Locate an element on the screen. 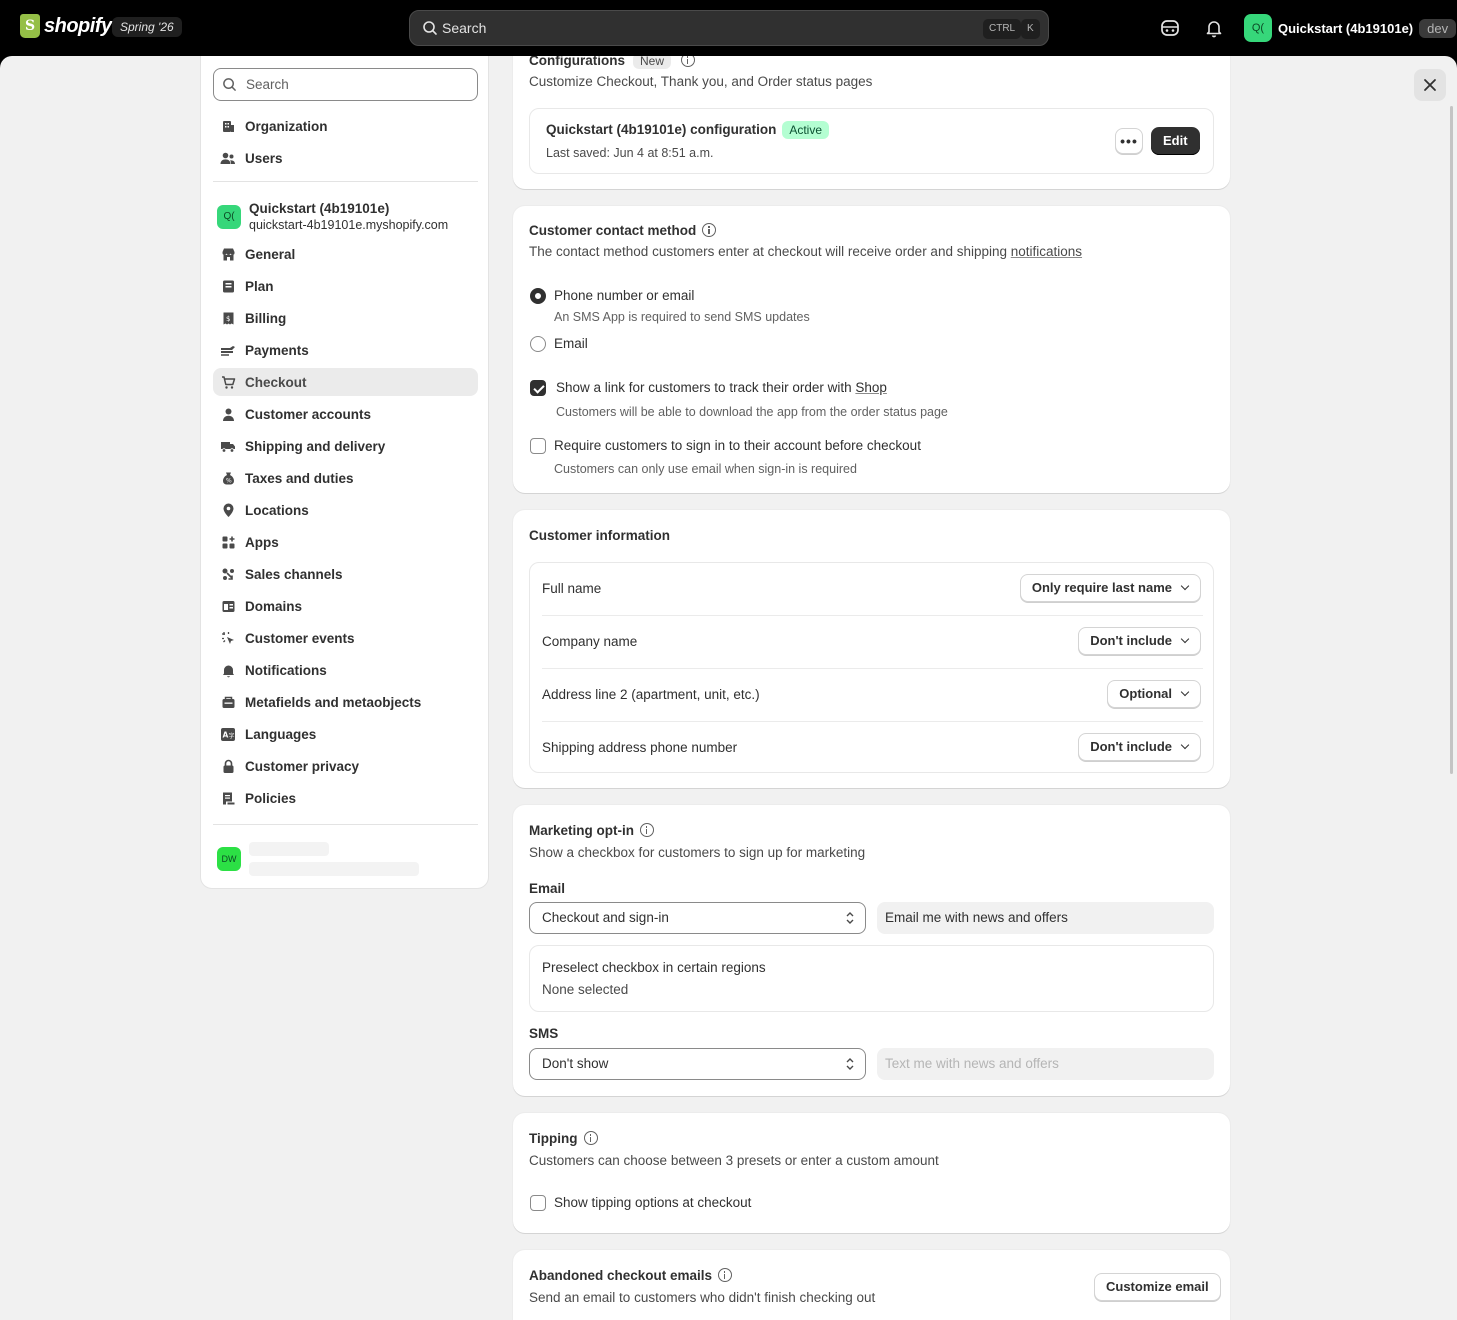 The height and width of the screenshot is (1320, 1457). tipping-title: Tipping is located at coordinates (563, 1138).